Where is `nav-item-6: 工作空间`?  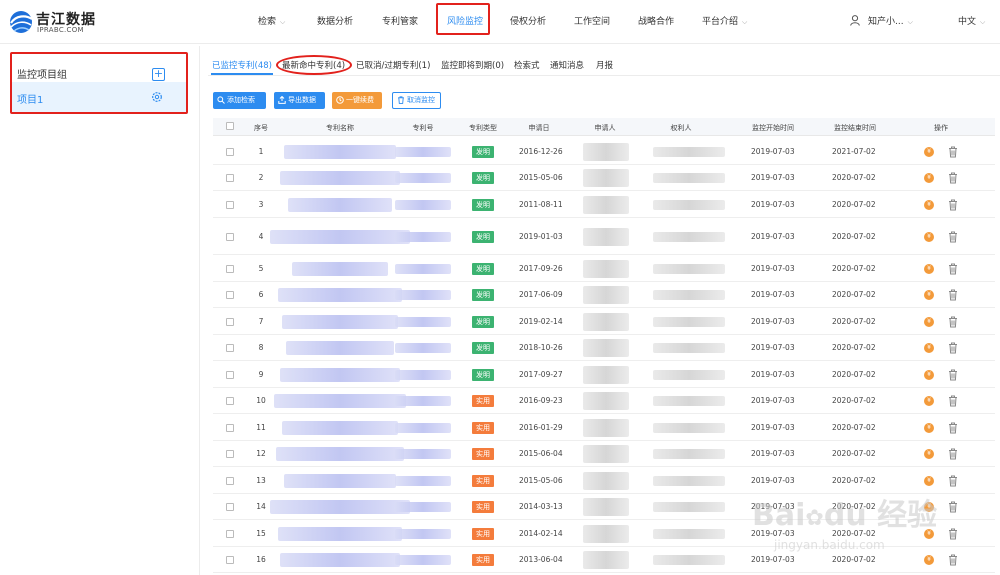 nav-item-6: 工作空间 is located at coordinates (592, 22).